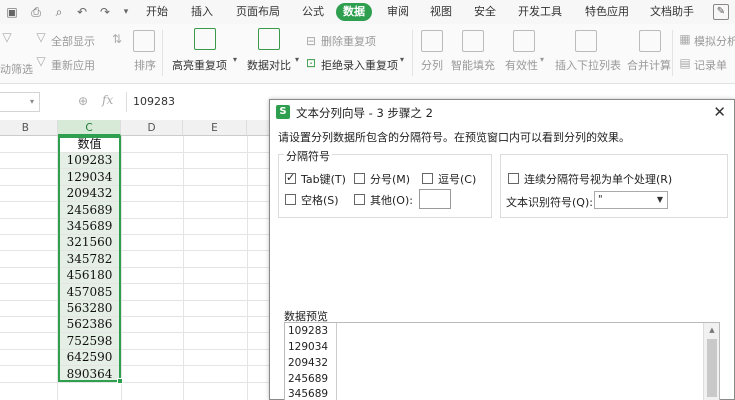  I want to click on preview-line: 209432, so click(308, 363).